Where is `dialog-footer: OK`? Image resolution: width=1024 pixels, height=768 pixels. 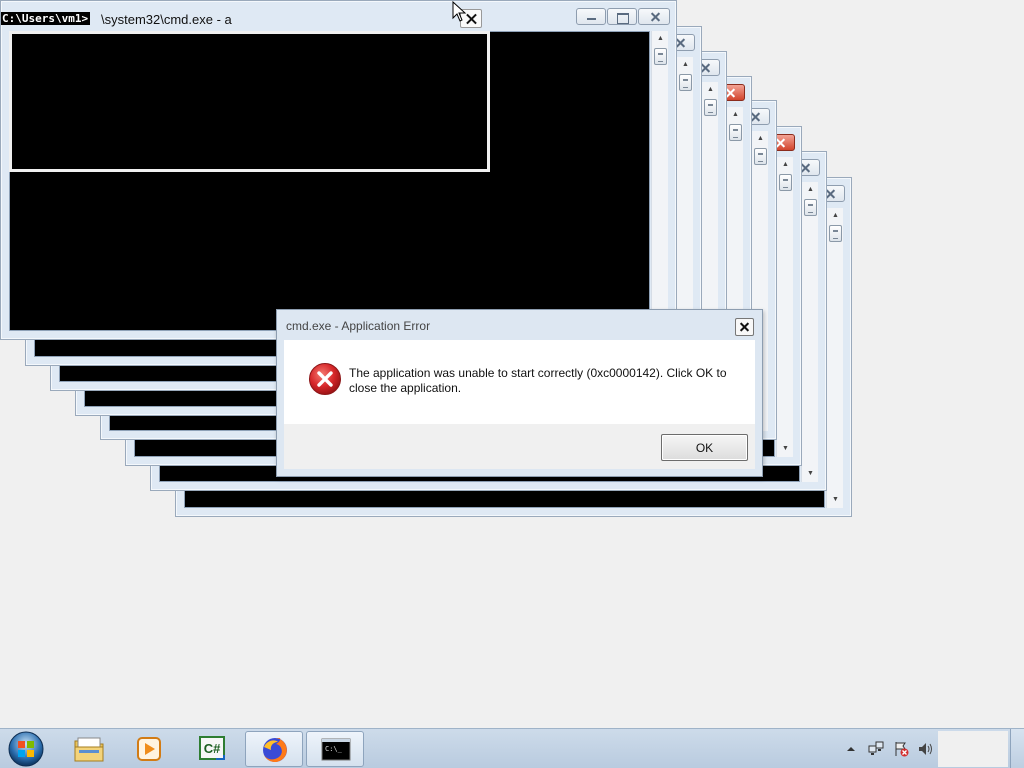 dialog-footer: OK is located at coordinates (519, 446).